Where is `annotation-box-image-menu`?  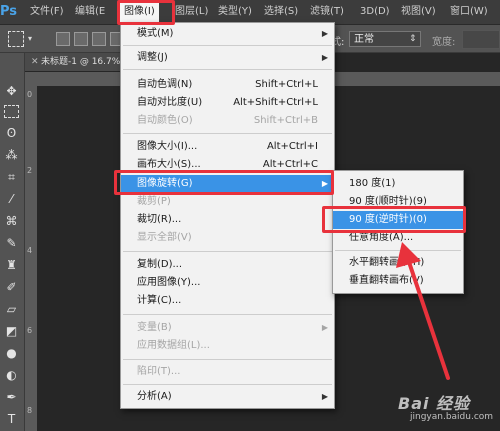
annotation-box-image-menu is located at coordinates (146, 12).